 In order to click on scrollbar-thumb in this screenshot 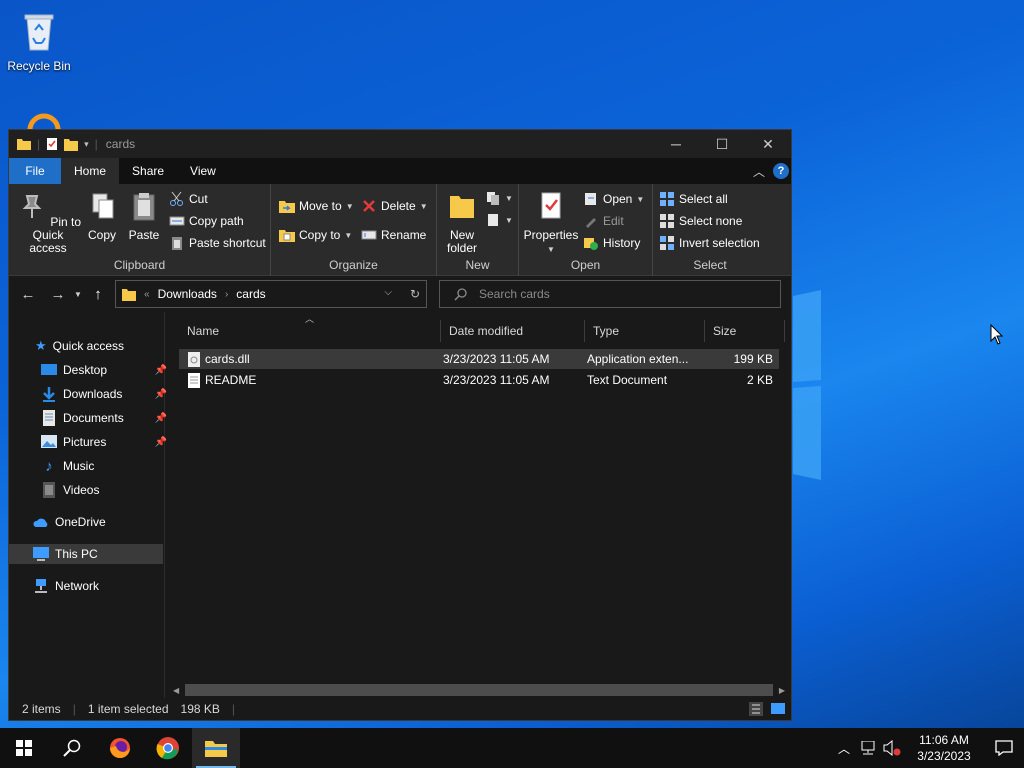, I will do `click(479, 690)`.